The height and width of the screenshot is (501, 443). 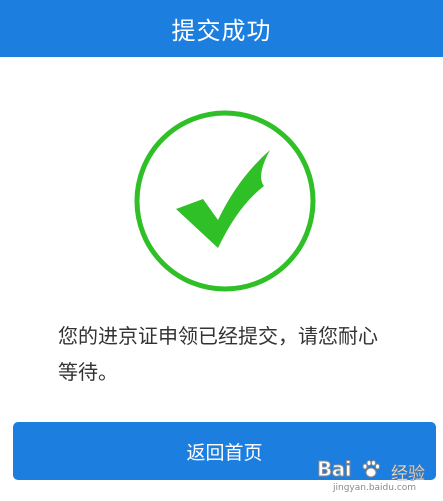 I want to click on watermark-brand: Bai, so click(x=334, y=469).